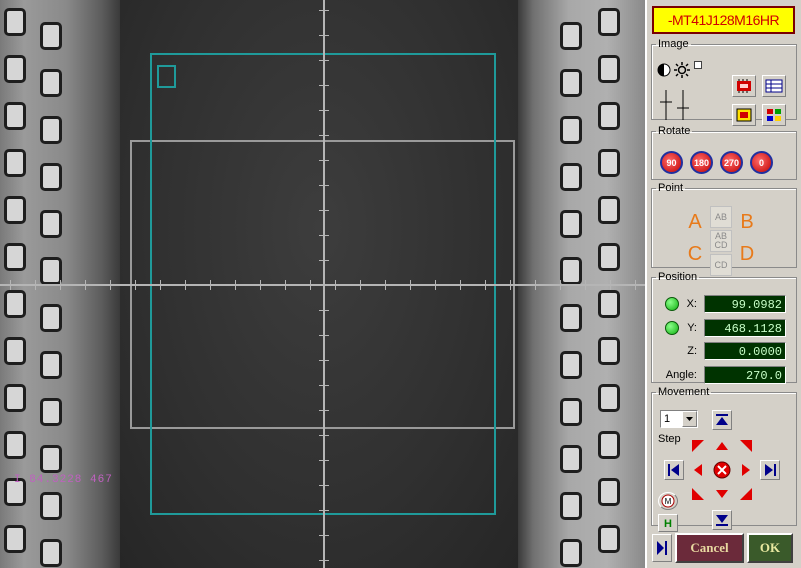 The height and width of the screenshot is (568, 801). Describe the element at coordinates (675, 104) in the screenshot. I see `slider-icon` at that location.